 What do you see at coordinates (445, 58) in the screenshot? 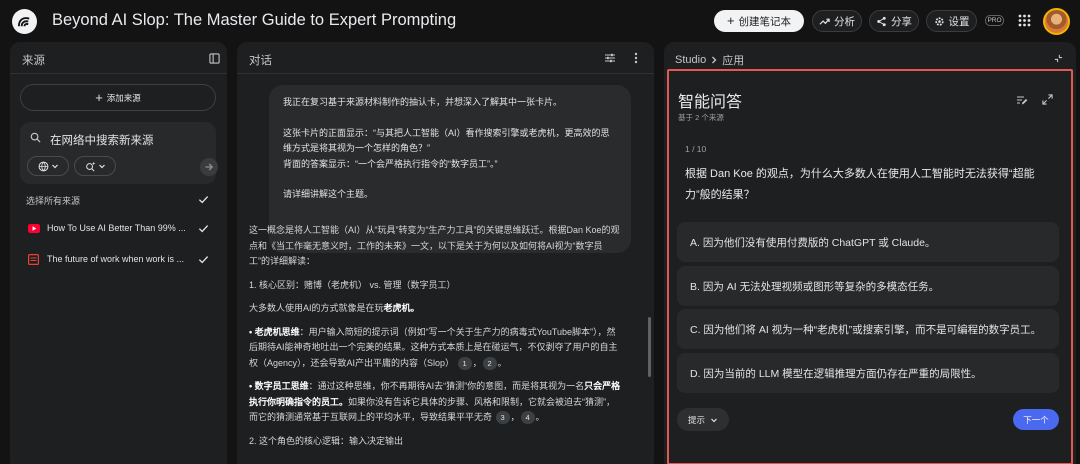
I see `chat-header: 对话` at bounding box center [445, 58].